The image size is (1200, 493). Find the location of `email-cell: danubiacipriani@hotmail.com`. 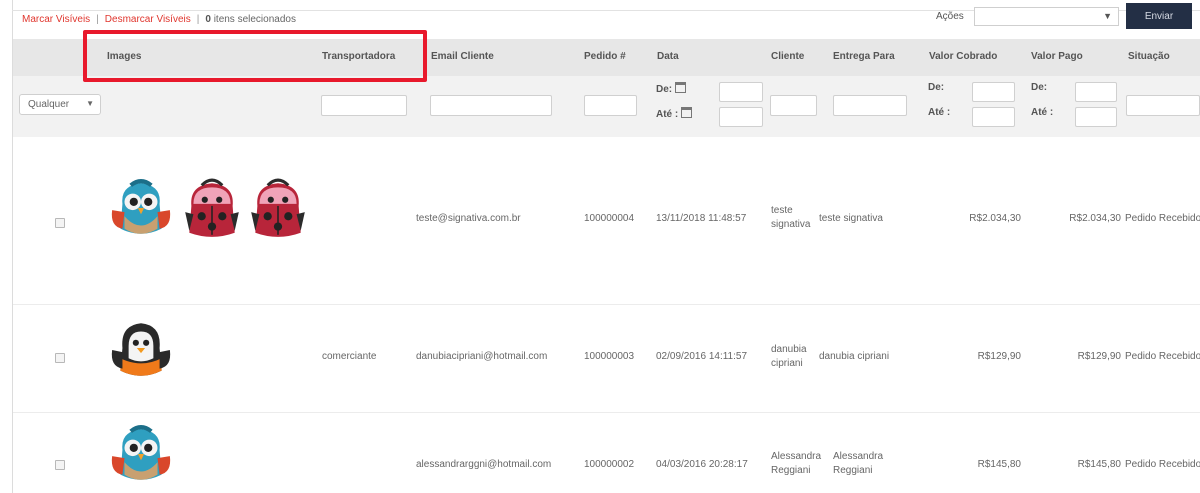

email-cell: danubiacipriani@hotmail.com is located at coordinates (482, 356).